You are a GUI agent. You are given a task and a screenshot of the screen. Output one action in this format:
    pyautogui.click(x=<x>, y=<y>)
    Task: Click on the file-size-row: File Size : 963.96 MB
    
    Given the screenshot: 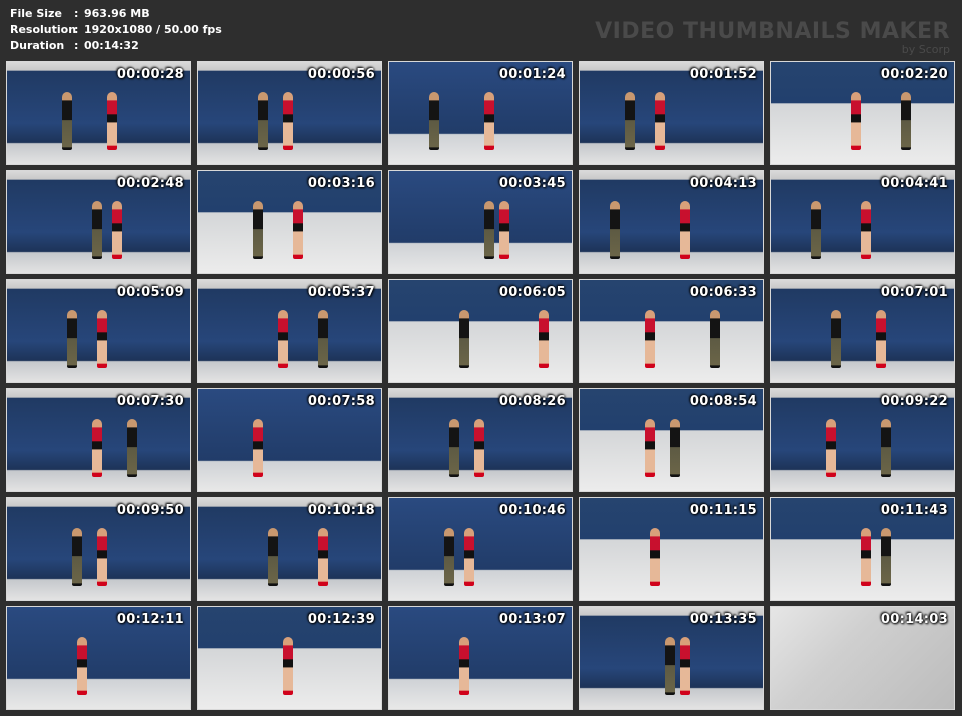 What is the action you would take?
    pyautogui.click(x=116, y=14)
    